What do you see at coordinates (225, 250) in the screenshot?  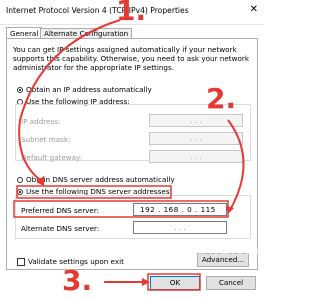 I see `watermark: PiMyLifeUp` at bounding box center [225, 250].